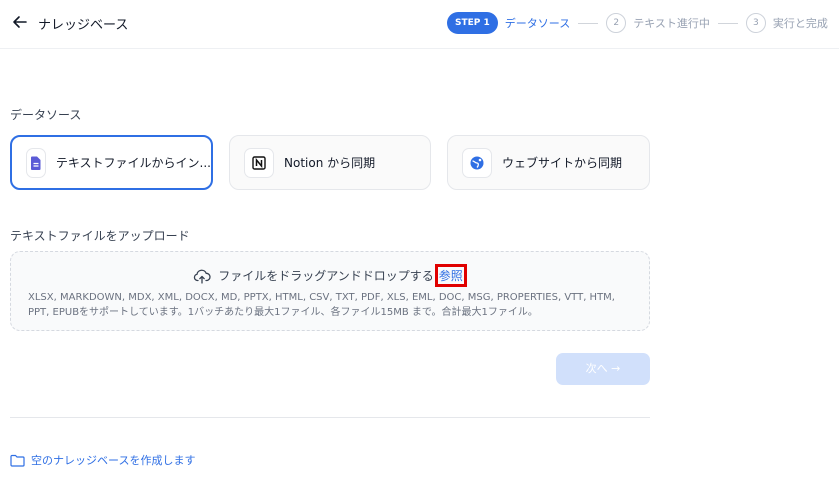  Describe the element at coordinates (537, 23) in the screenshot. I see `step-1-label: データソース` at that location.